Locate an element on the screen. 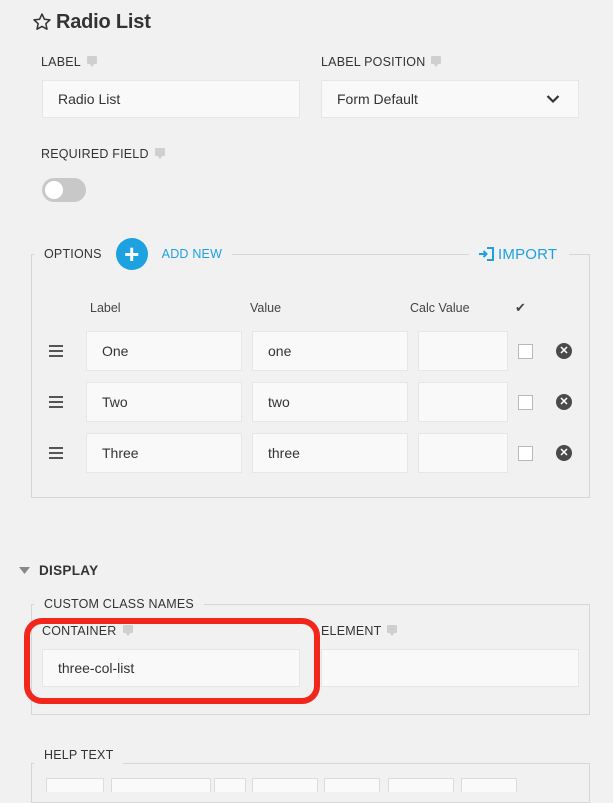 The image size is (613, 803). caret-down-icon is located at coordinates (24, 570).